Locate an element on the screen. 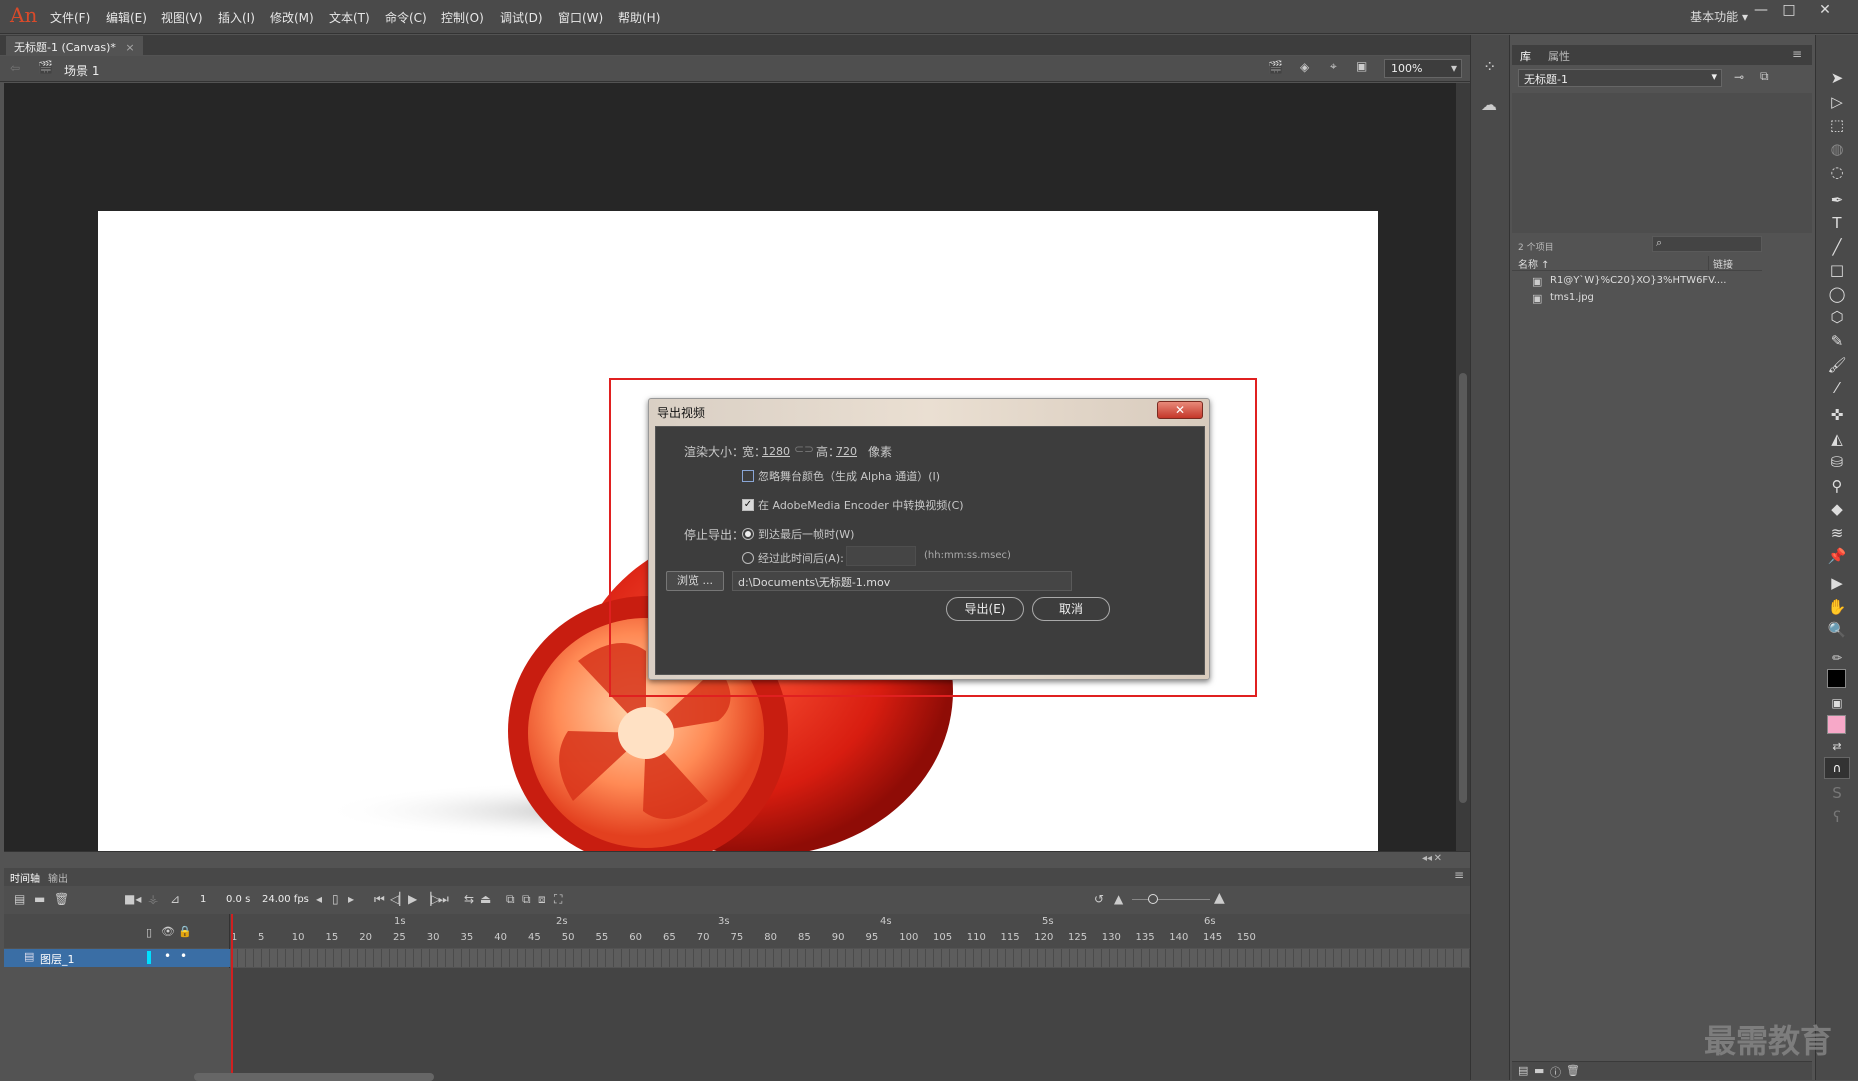  smooth-icon: S is located at coordinates (1837, 793).